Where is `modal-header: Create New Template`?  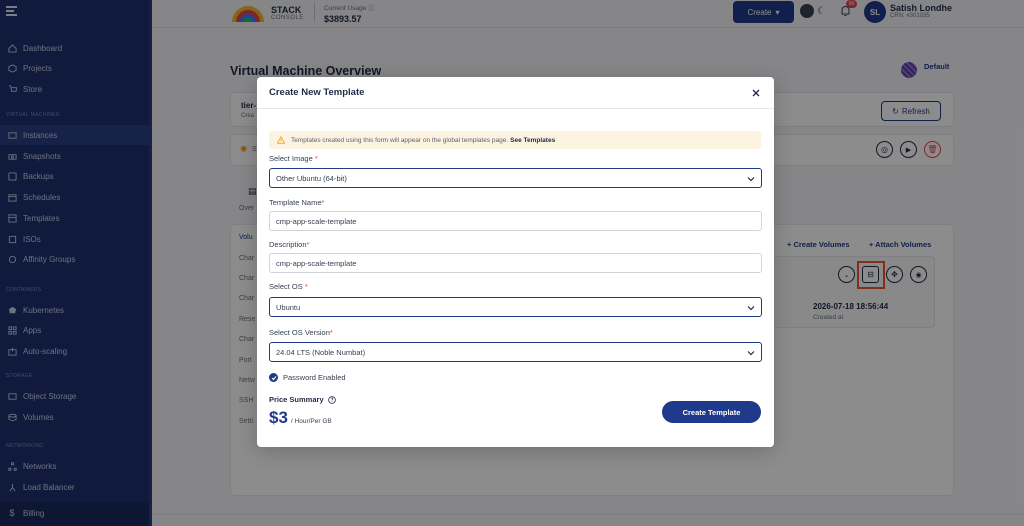 modal-header: Create New Template is located at coordinates (515, 93).